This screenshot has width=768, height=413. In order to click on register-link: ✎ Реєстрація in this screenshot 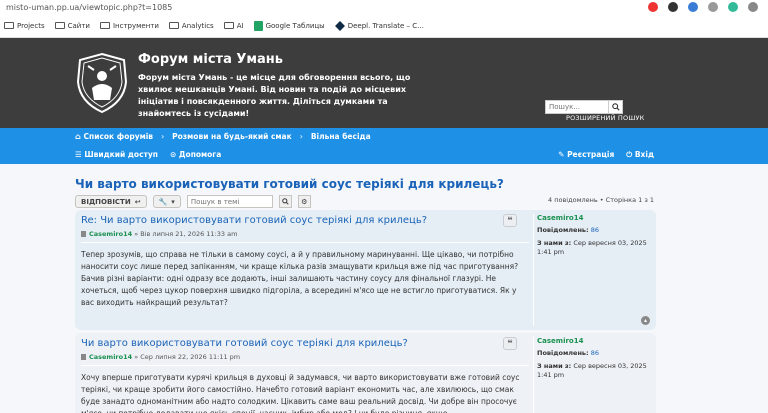, I will do `click(586, 155)`.